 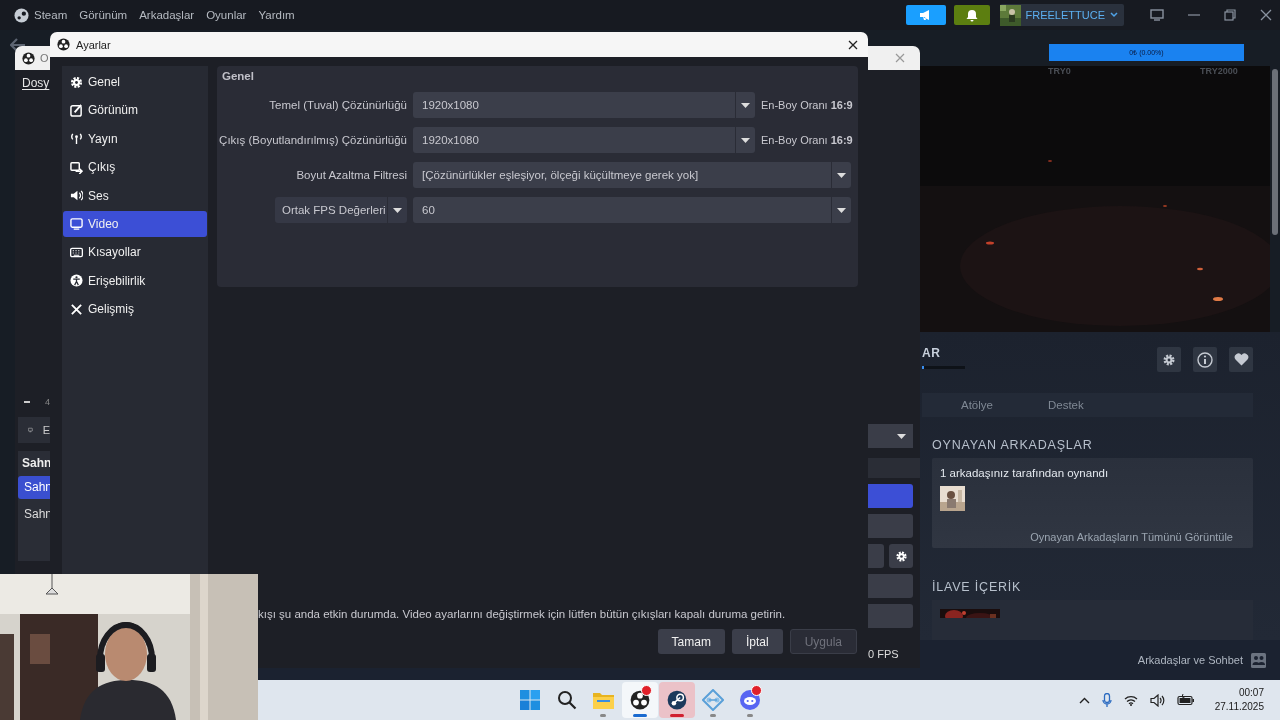 What do you see at coordinates (76, 139) in the screenshot?
I see `antenna-icon` at bounding box center [76, 139].